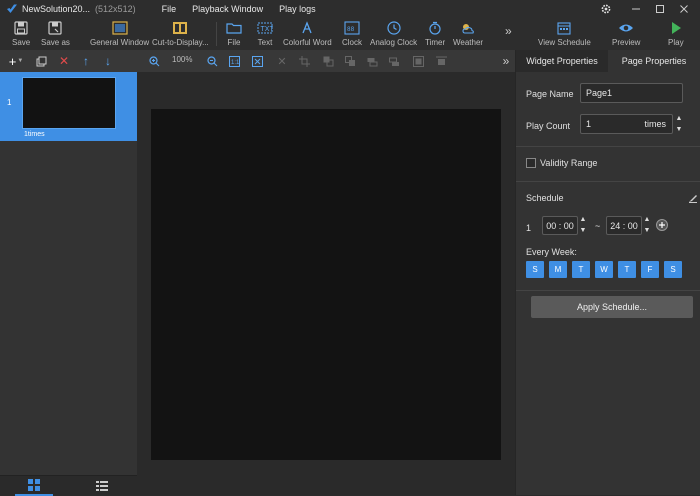  Describe the element at coordinates (352, 42) in the screenshot. I see `clock-label: Clock` at that location.